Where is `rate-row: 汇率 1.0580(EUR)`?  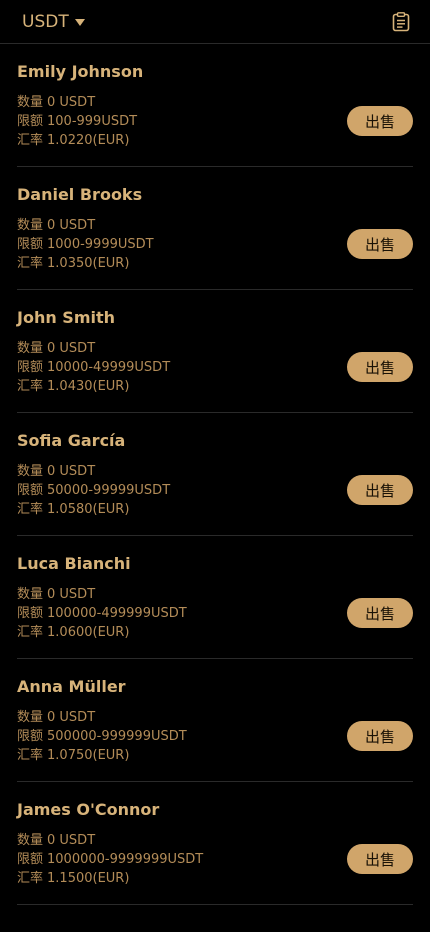
rate-row: 汇率 1.0580(EUR) is located at coordinates (93, 509).